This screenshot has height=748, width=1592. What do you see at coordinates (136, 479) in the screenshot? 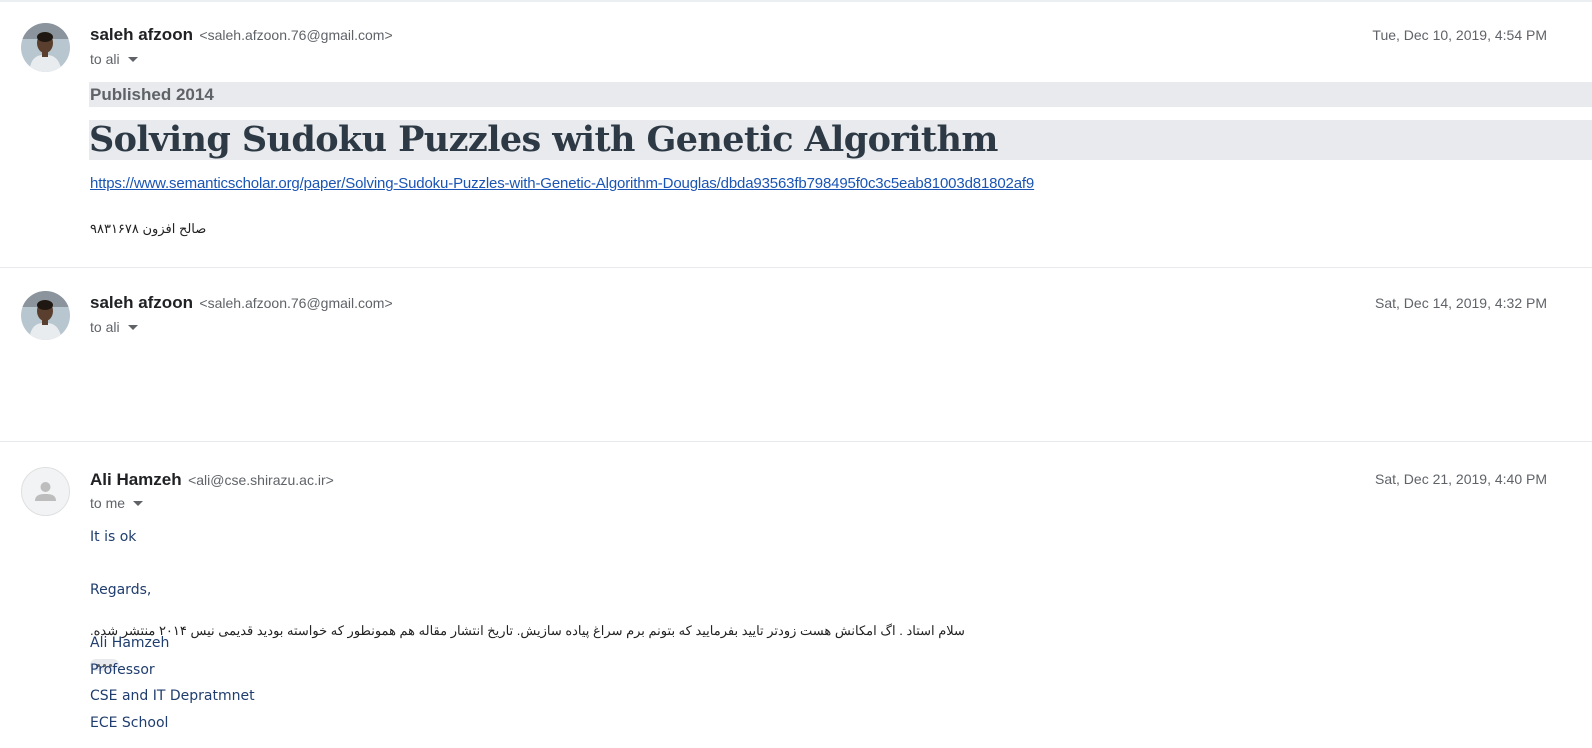
I see `sender-name: Ali Hamzeh` at bounding box center [136, 479].